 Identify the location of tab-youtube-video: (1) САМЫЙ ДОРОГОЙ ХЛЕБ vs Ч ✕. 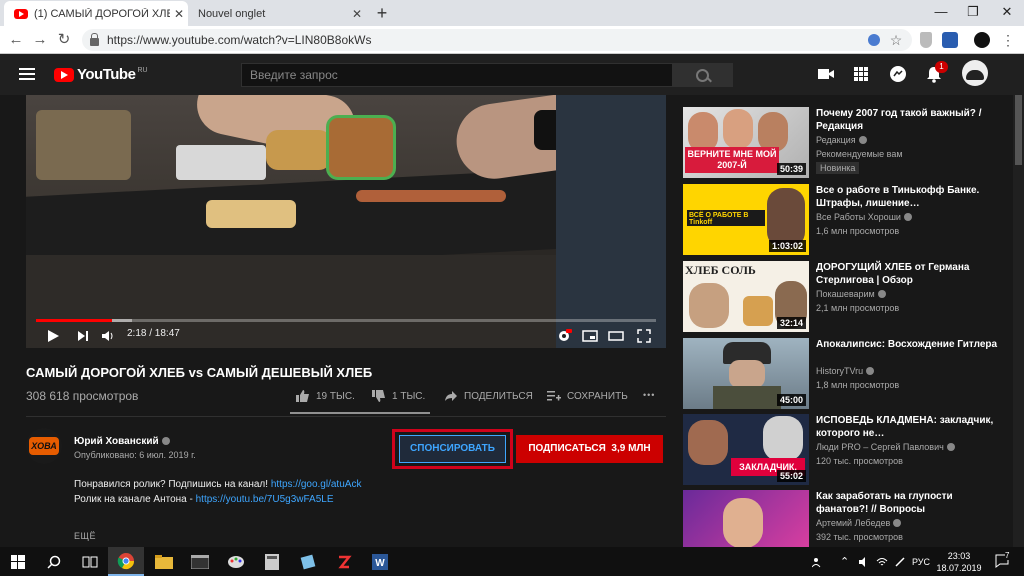
(96, 13).